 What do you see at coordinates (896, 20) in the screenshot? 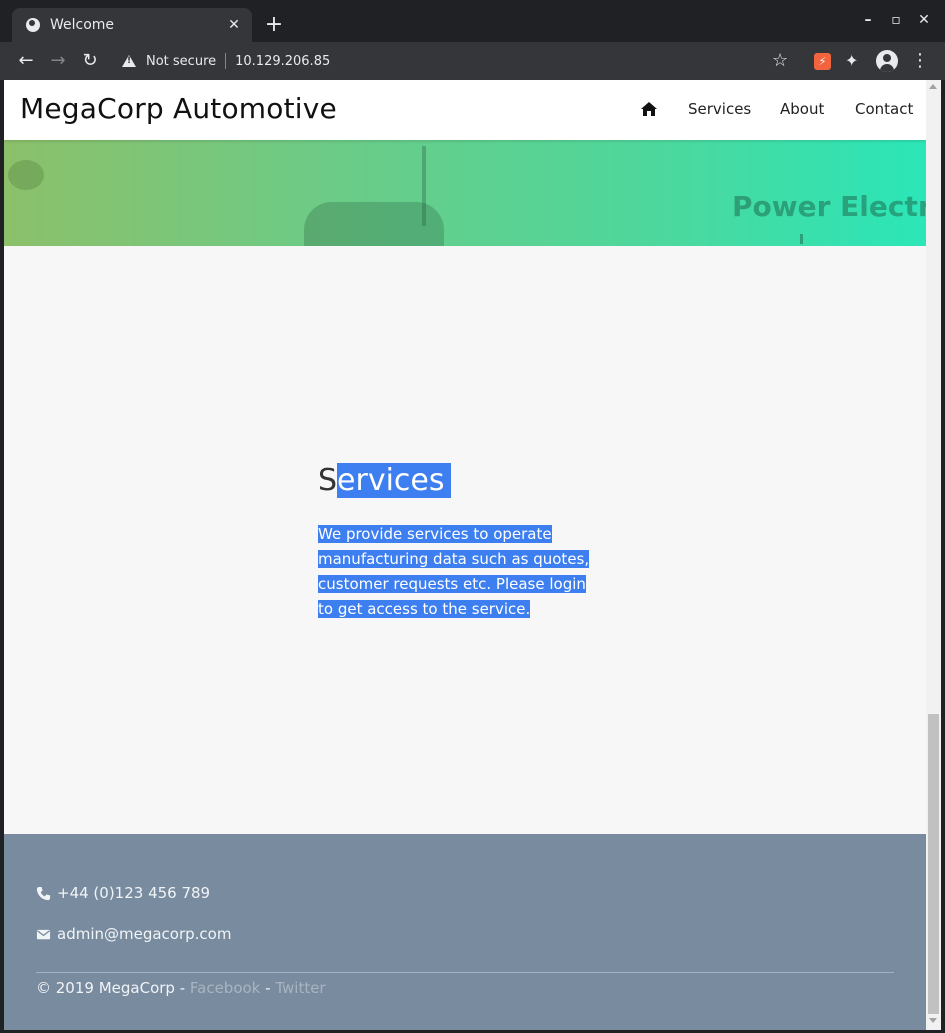
I see `maximize-button: ▫` at bounding box center [896, 20].